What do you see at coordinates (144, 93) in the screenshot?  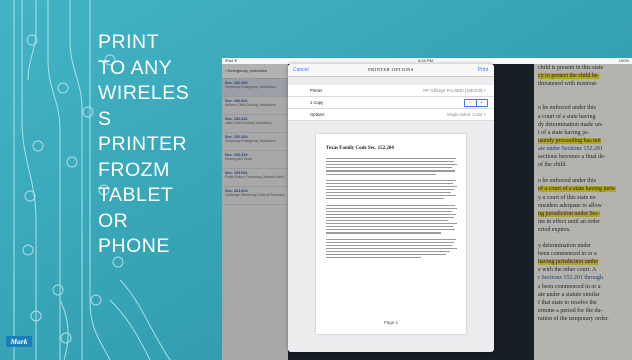 I see `title-line: WIRELES` at bounding box center [144, 93].